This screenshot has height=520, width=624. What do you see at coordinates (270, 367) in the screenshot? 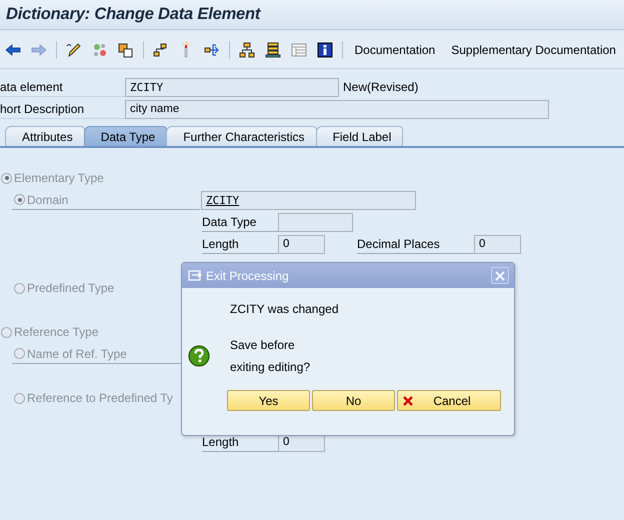
I see `question-text: exiting editing?` at bounding box center [270, 367].